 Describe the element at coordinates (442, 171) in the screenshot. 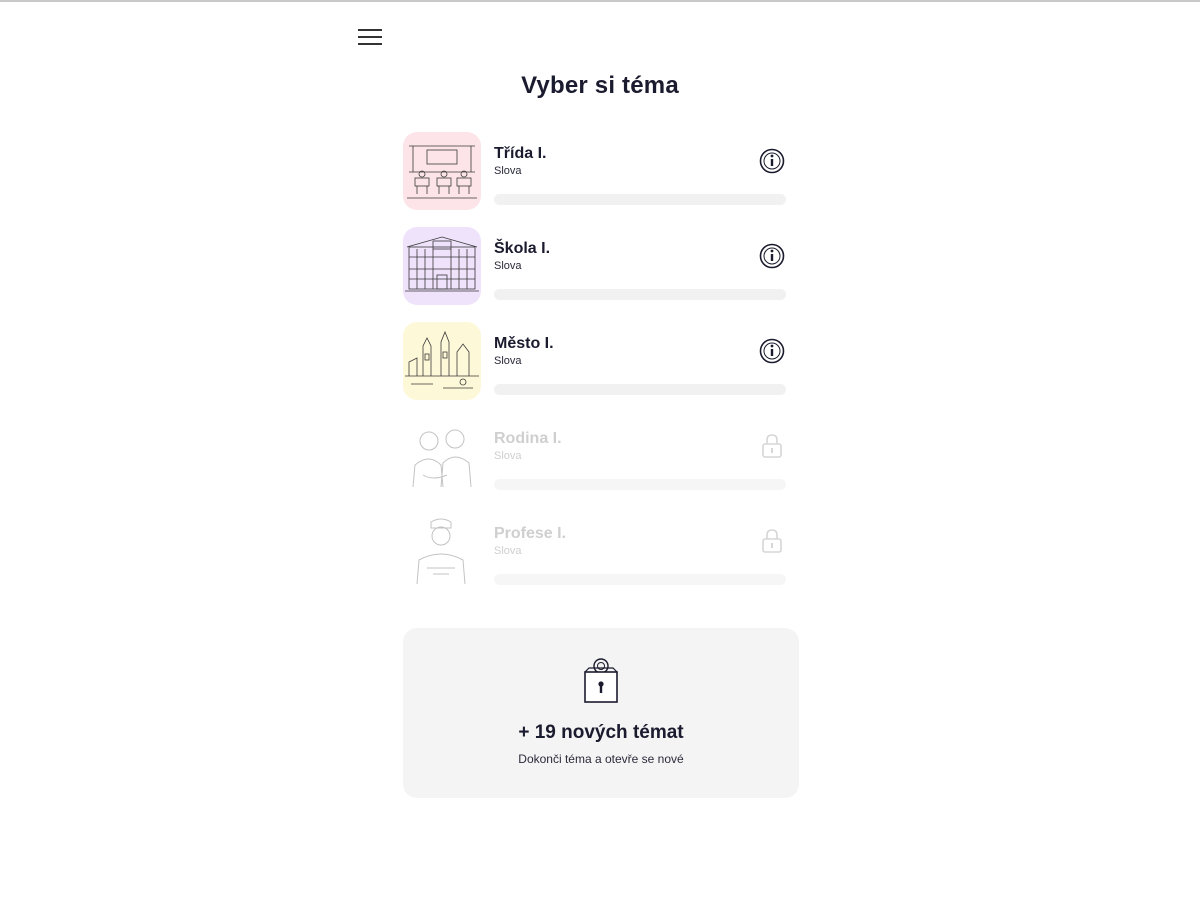

I see `topic-thumbnail-classroom` at that location.